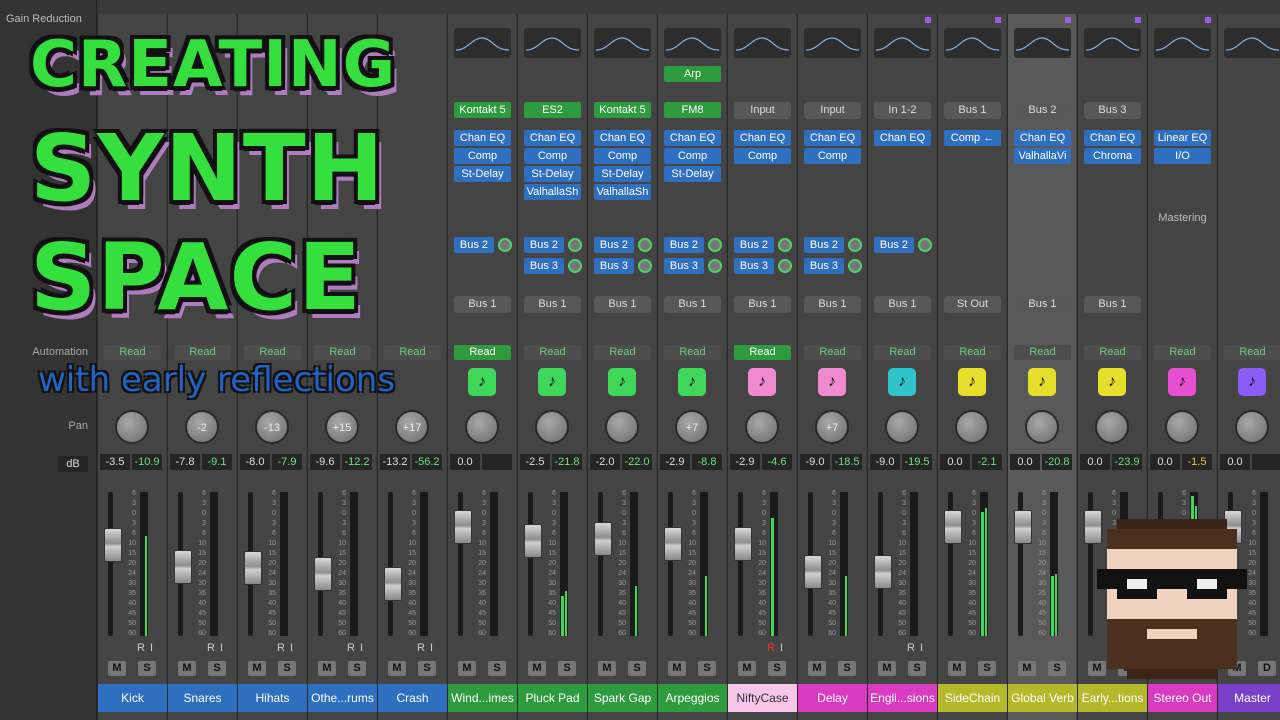  I want to click on insert-slot: Linear EQ, so click(1182, 138).